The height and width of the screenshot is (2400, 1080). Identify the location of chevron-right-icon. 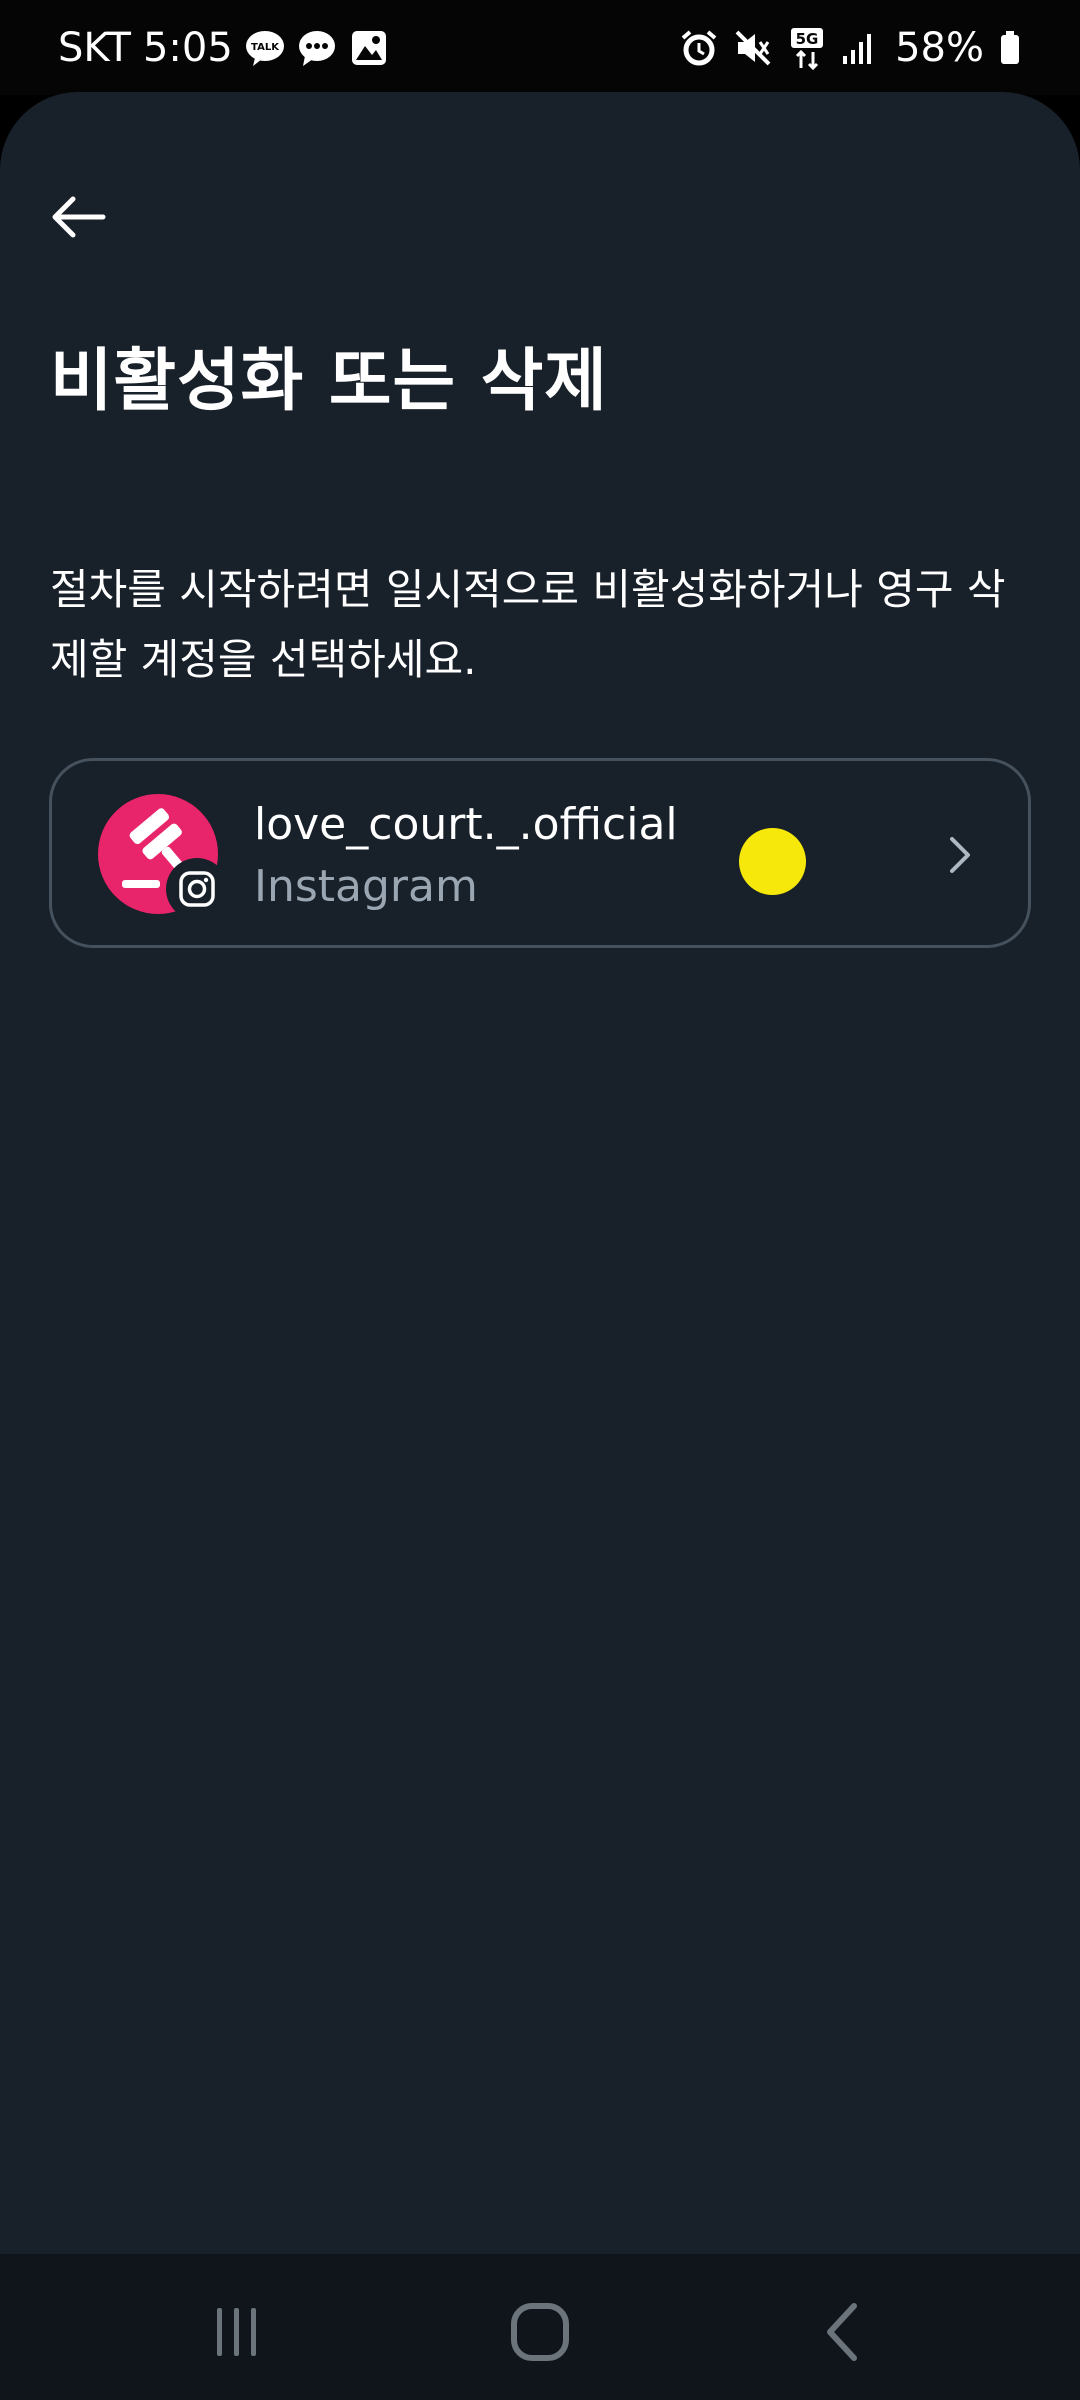
(960, 855).